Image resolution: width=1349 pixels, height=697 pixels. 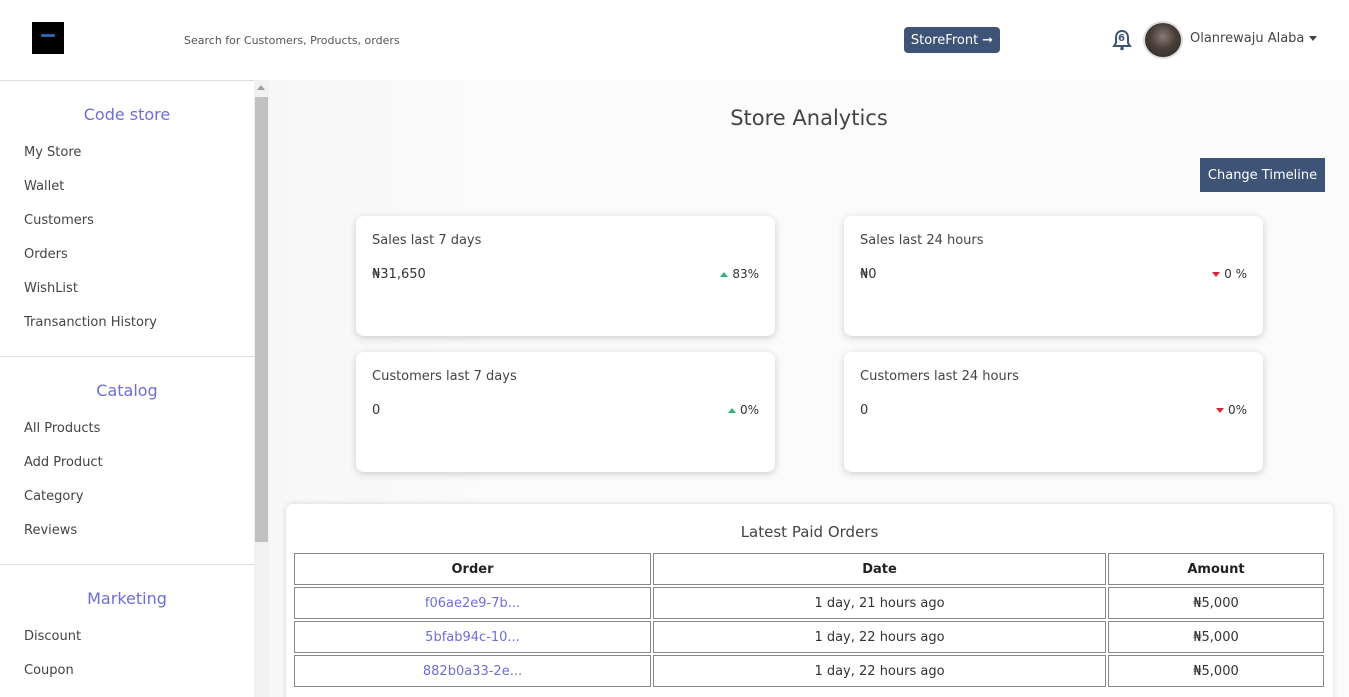 I want to click on bell-icon: 6, so click(x=1122, y=40).